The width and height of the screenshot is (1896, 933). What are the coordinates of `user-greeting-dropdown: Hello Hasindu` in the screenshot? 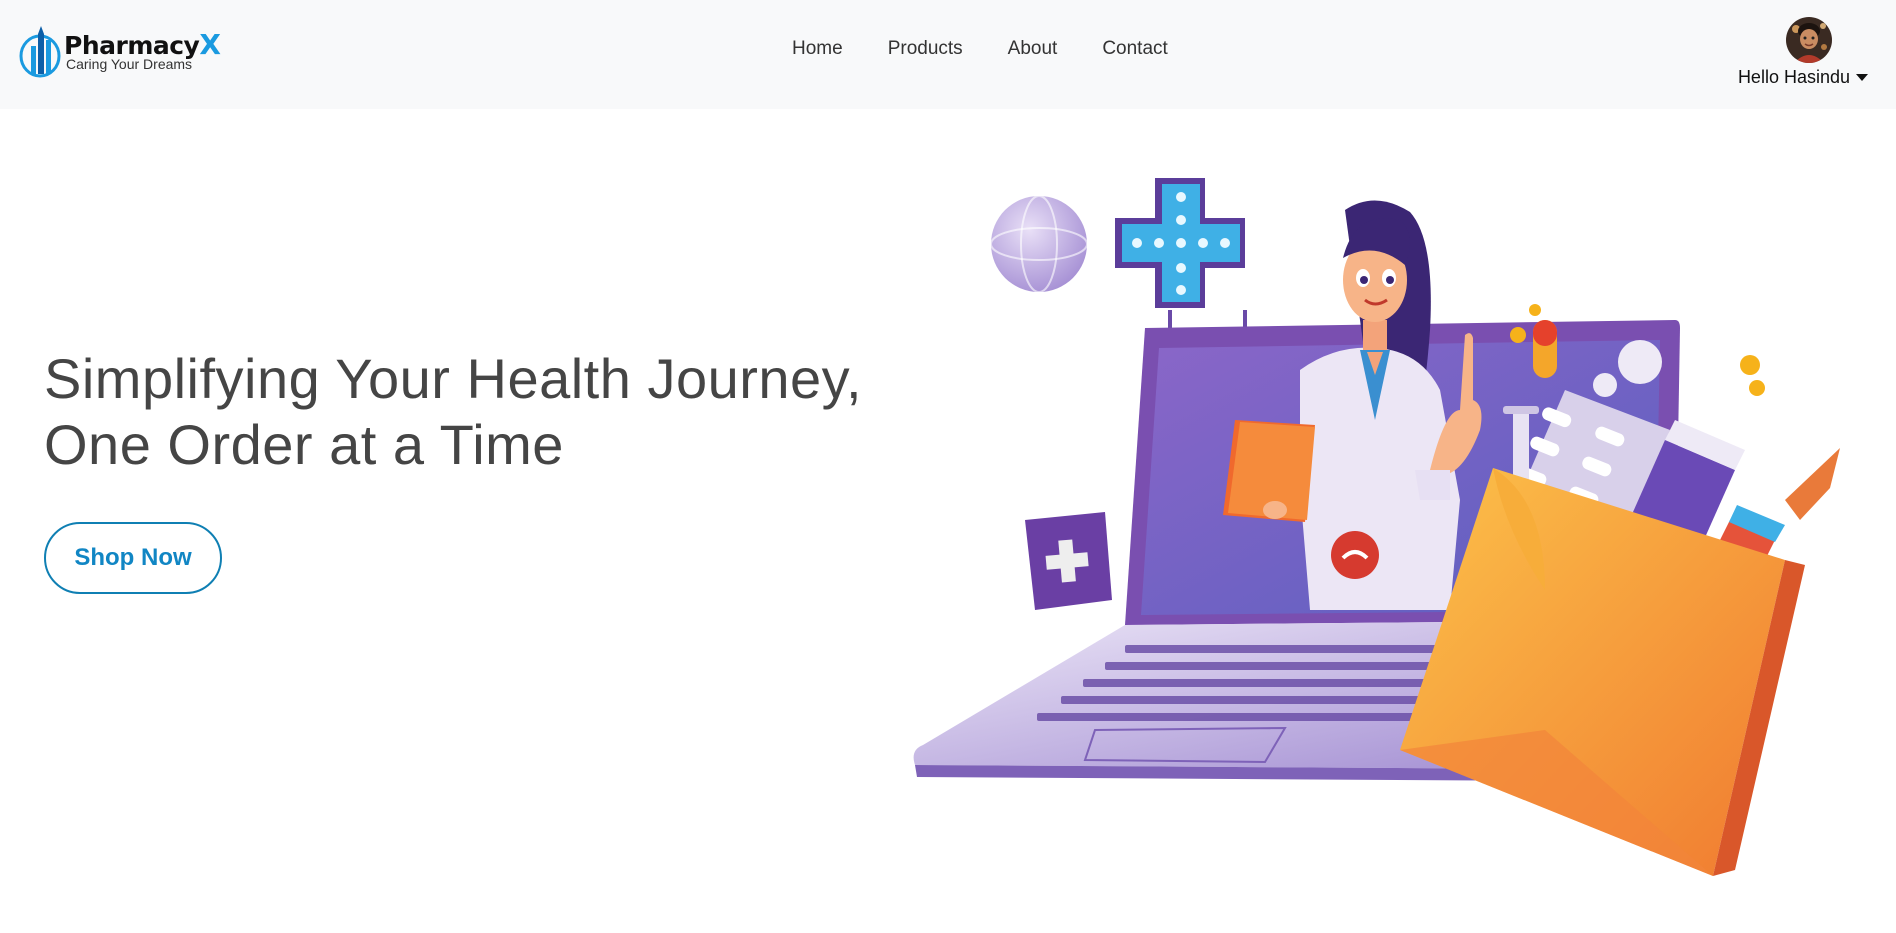 It's located at (1803, 77).